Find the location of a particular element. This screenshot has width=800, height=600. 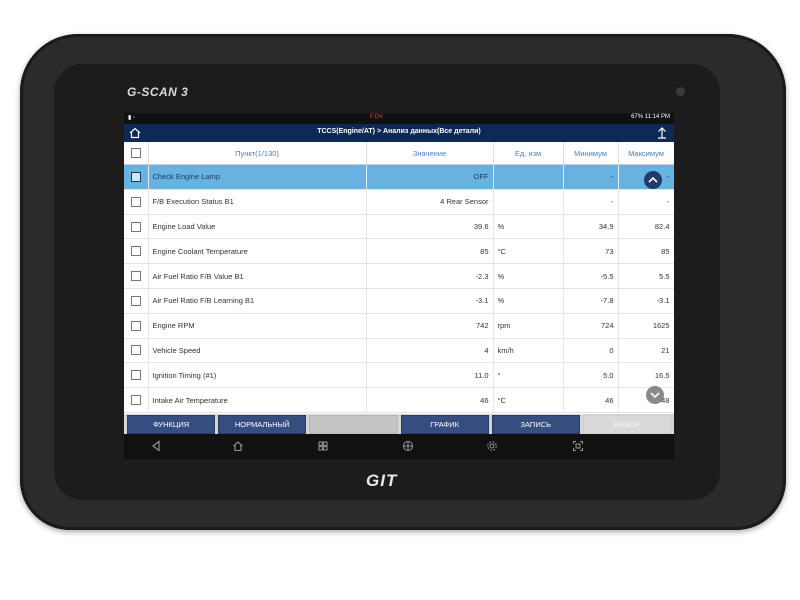

parameter-min: -7.8 is located at coordinates (591, 301).